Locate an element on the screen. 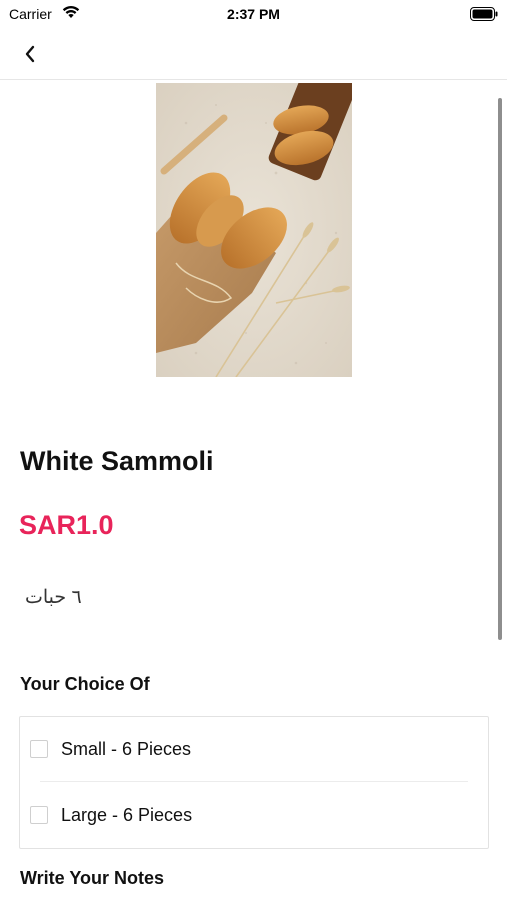  product-price: SAR1.0 is located at coordinates (66, 525).